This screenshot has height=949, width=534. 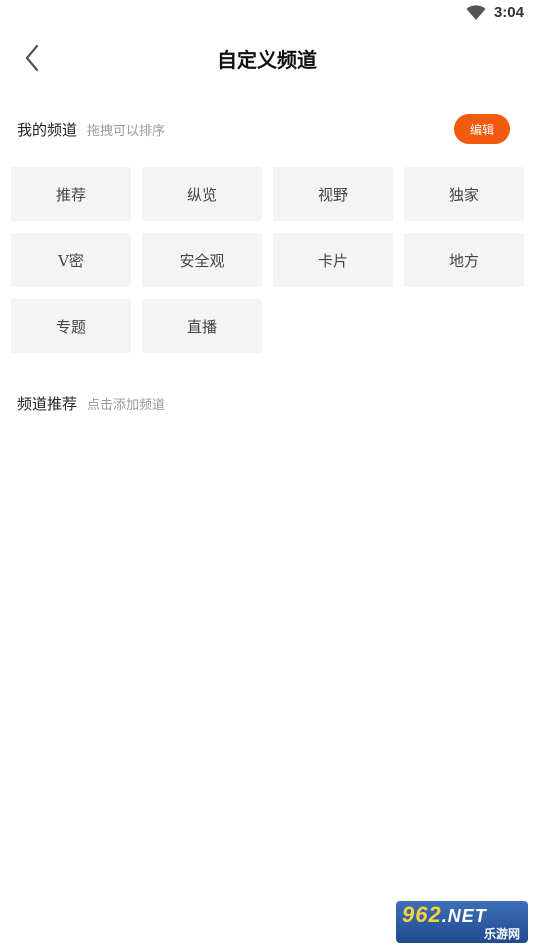 What do you see at coordinates (71, 260) in the screenshot?
I see `channel-tile-vmi: V密` at bounding box center [71, 260].